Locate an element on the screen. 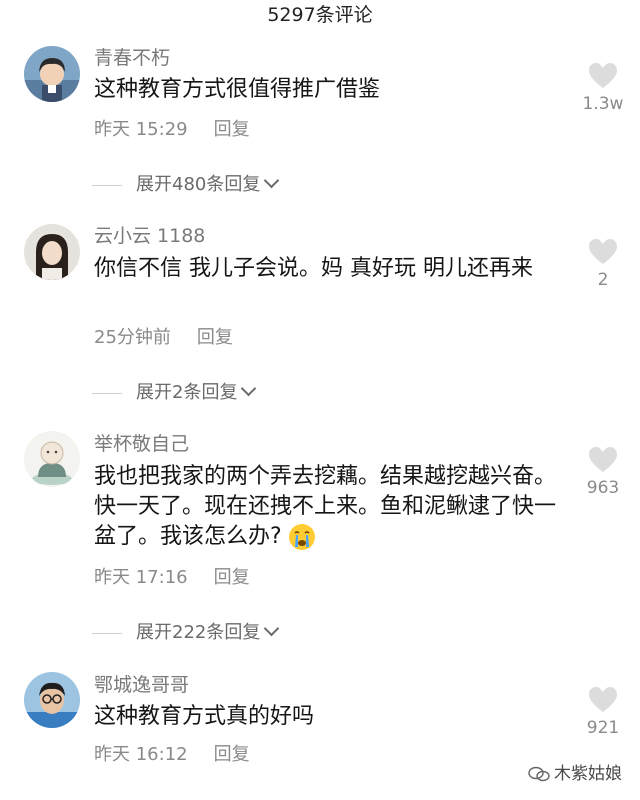 The width and height of the screenshot is (640, 800). child-glasses-avatar-icon is located at coordinates (52, 700).